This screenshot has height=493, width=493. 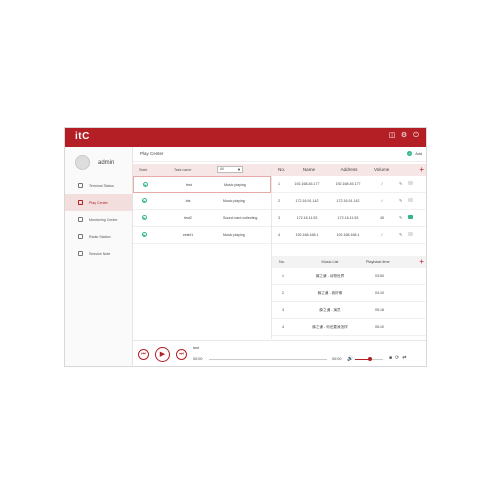 What do you see at coordinates (279, 235) in the screenshot?
I see `device-no: 4` at bounding box center [279, 235].